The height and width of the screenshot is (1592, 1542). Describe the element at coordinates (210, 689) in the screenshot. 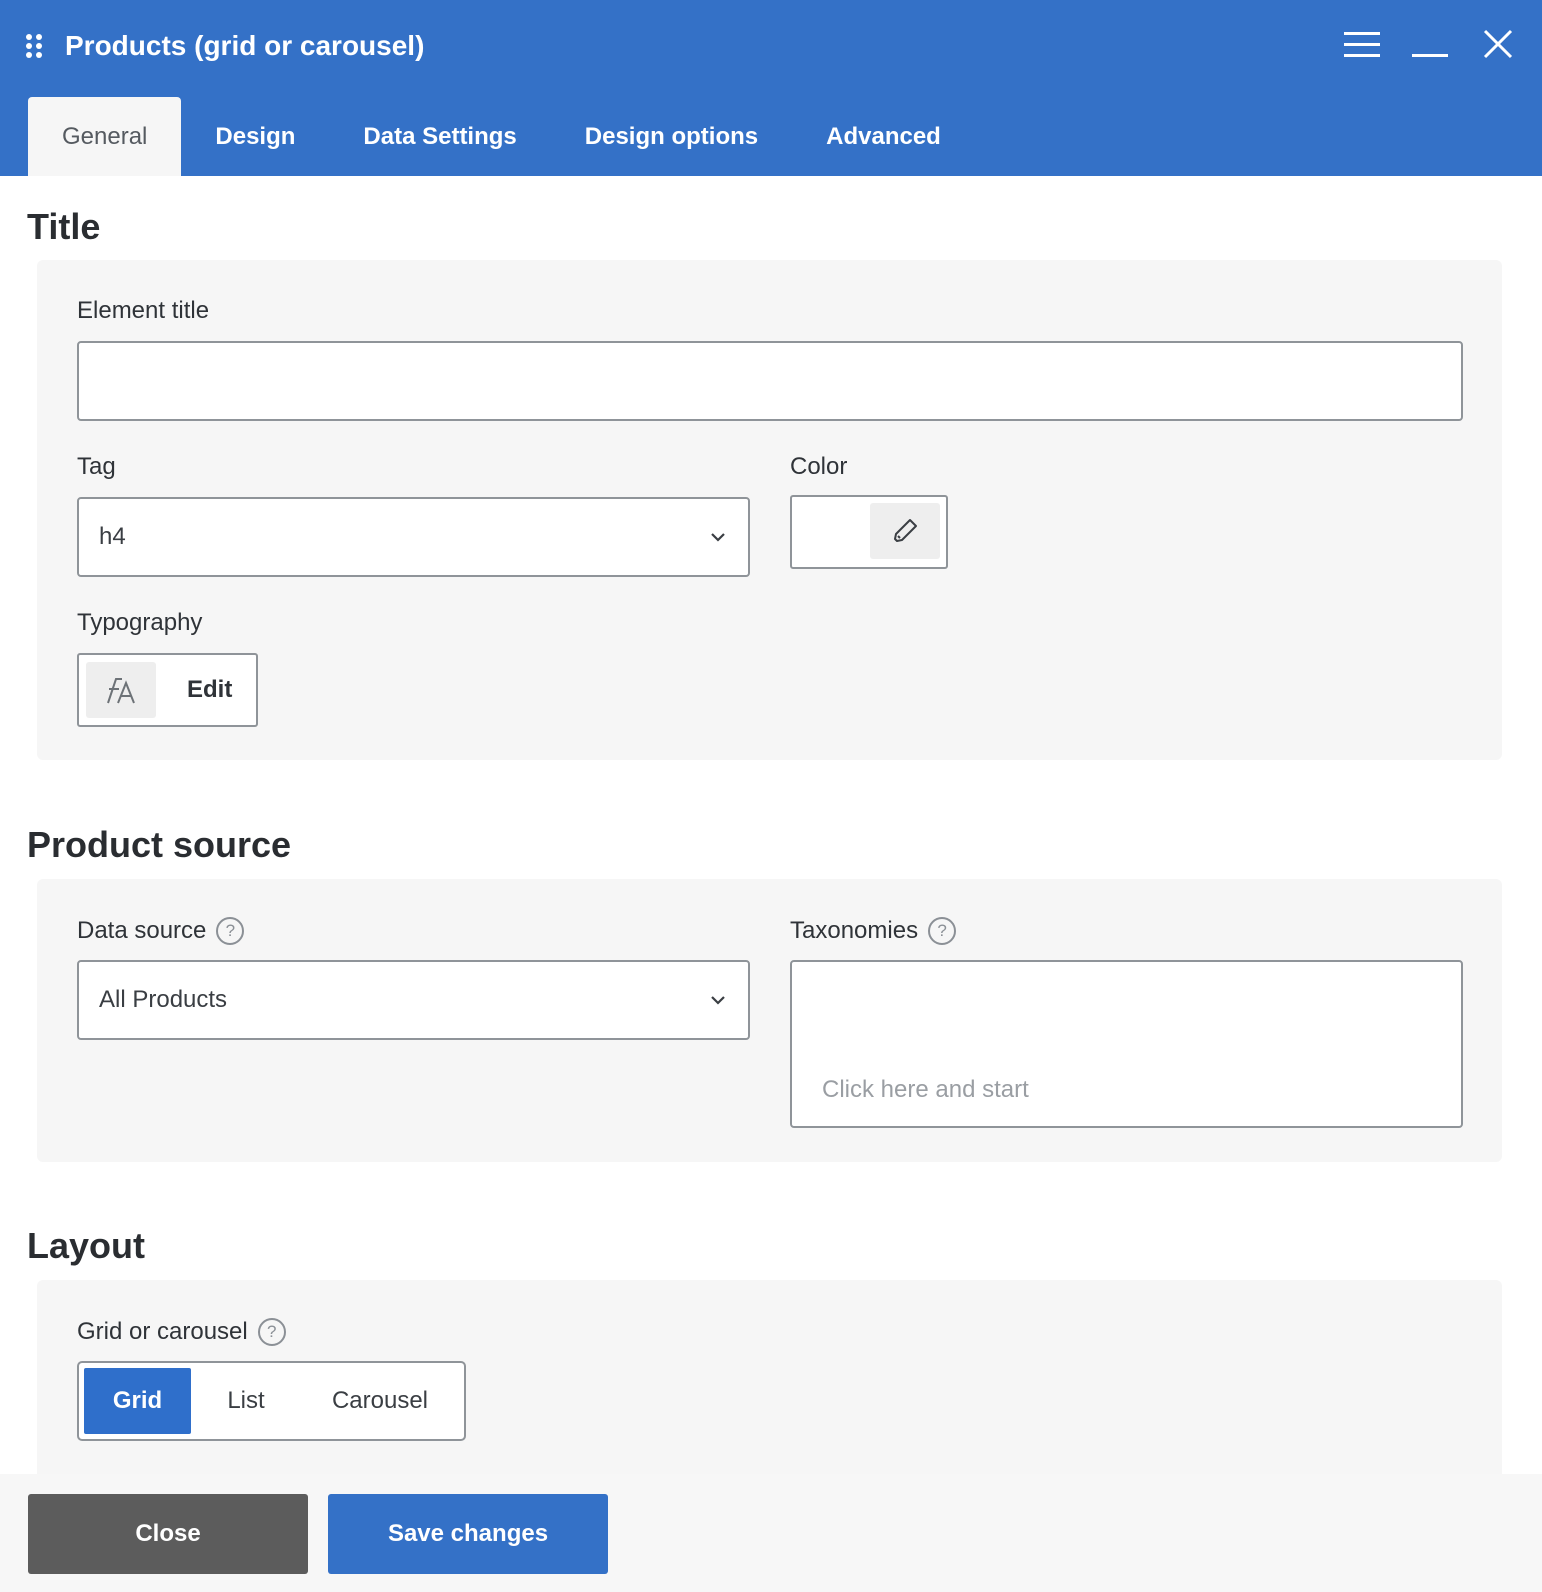

I see `typography-edit-label: Edit` at that location.